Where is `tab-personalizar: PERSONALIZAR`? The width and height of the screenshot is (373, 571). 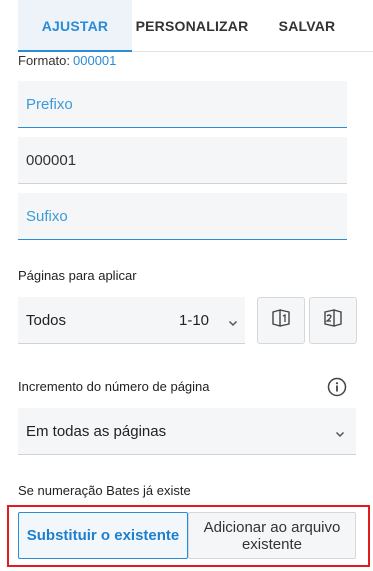 tab-personalizar: PERSONALIZAR is located at coordinates (192, 25).